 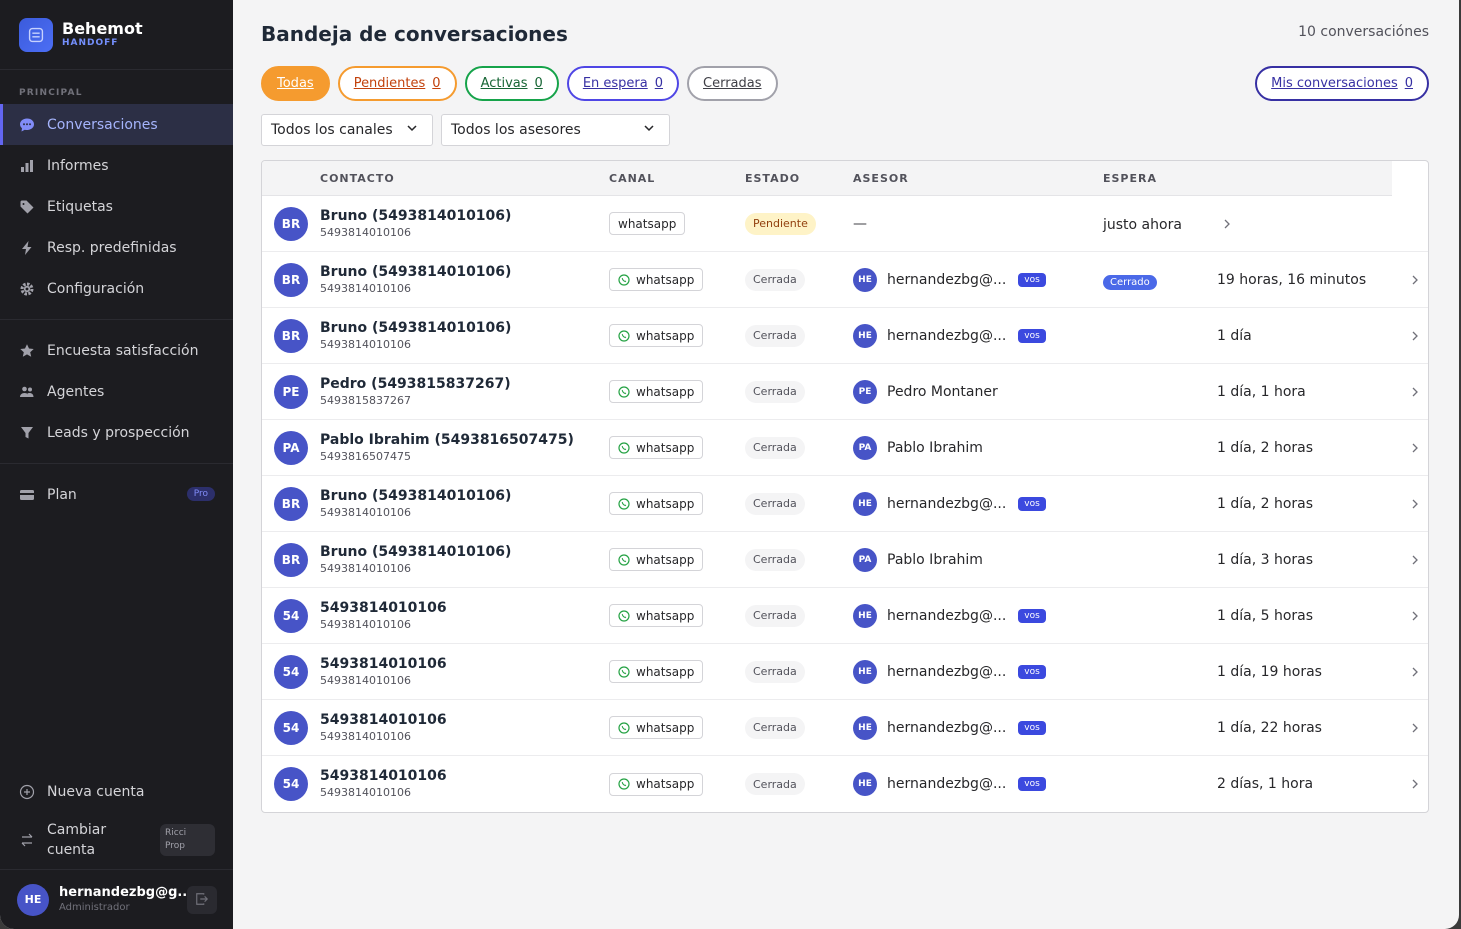 I want to click on sidebar-item-configuracion: Configuración, so click(x=116, y=288).